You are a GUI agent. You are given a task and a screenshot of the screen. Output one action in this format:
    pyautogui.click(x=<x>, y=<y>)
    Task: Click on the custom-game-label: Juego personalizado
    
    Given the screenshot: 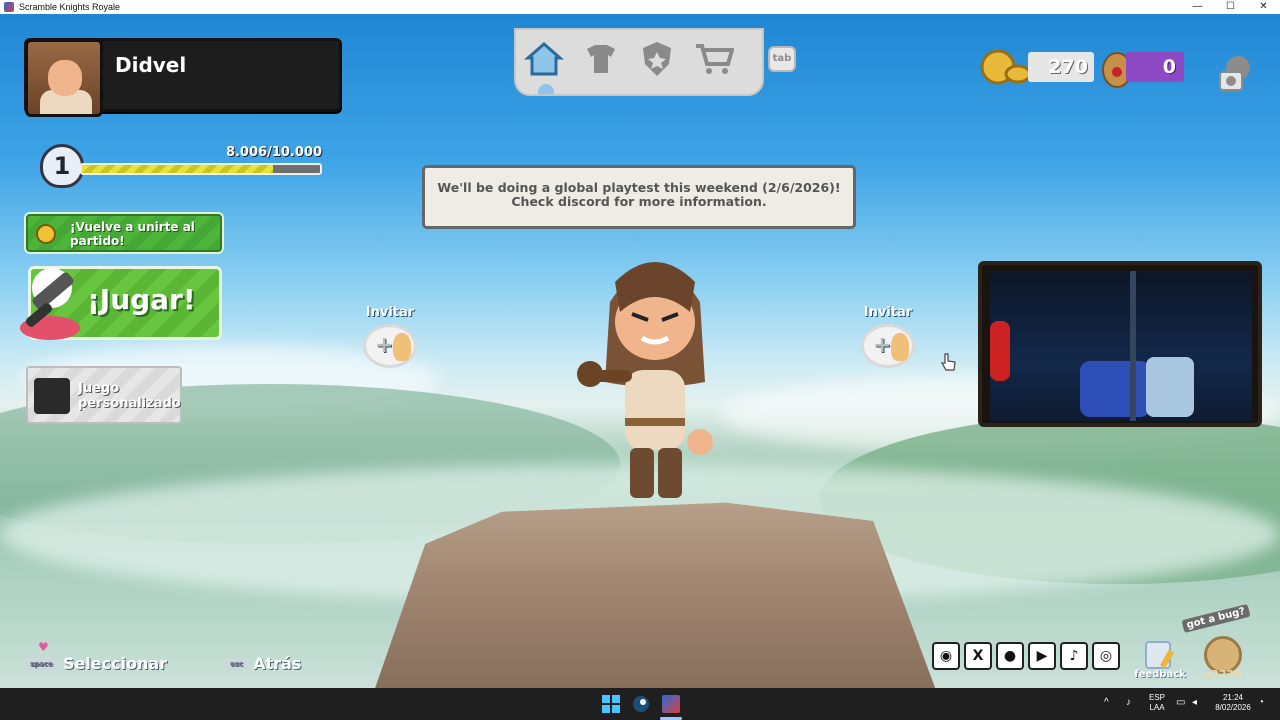 What is the action you would take?
    pyautogui.click(x=129, y=396)
    